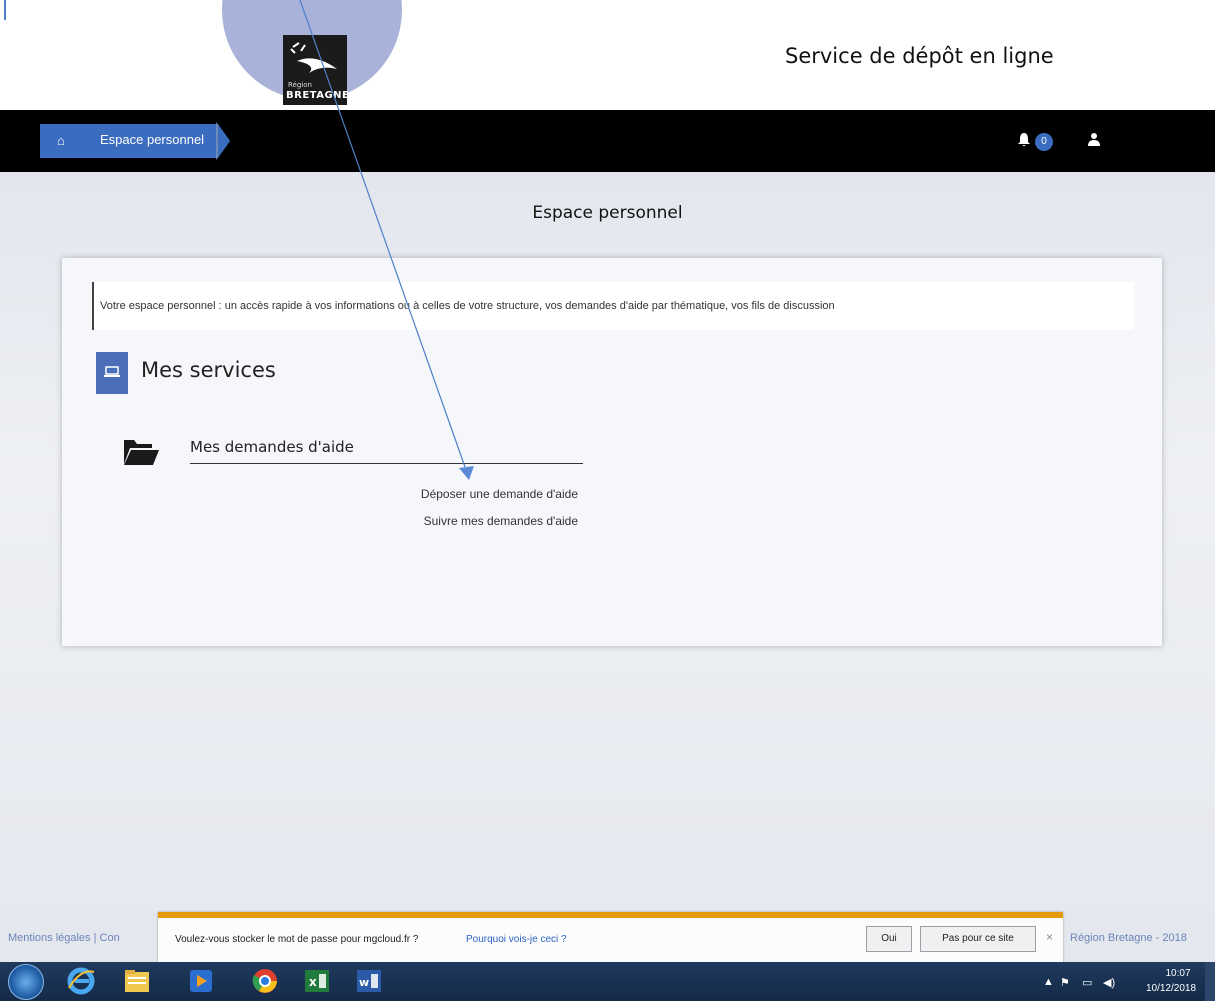 The image size is (1215, 1001). Describe the element at coordinates (61, 140) in the screenshot. I see `home-icon: ⌂` at that location.